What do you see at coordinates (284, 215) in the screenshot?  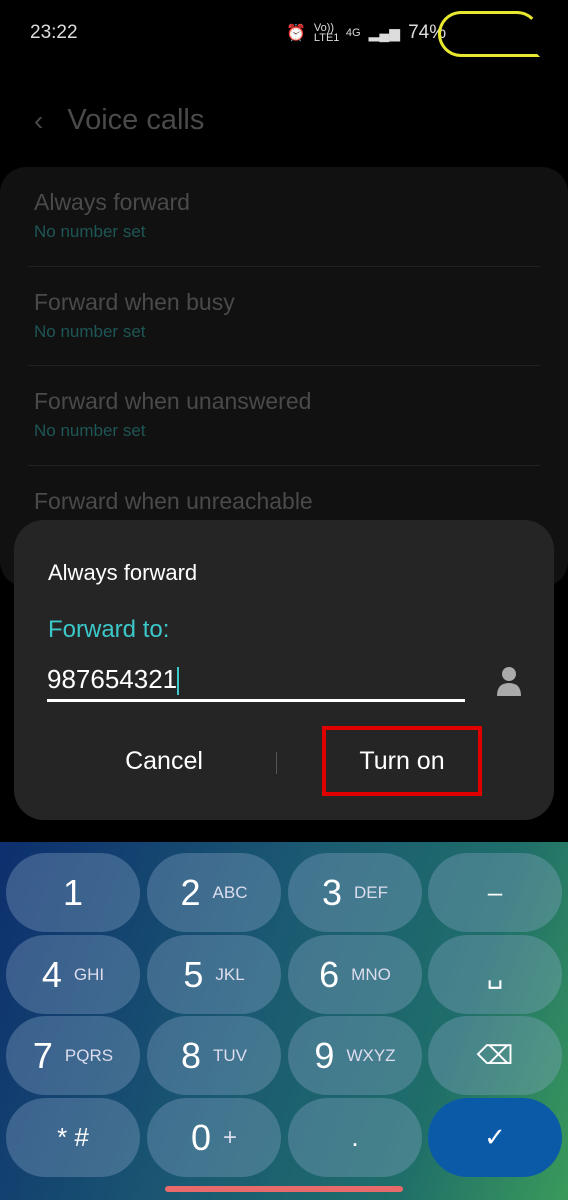 I see `list-item-always-forward: Always forward No number set` at bounding box center [284, 215].